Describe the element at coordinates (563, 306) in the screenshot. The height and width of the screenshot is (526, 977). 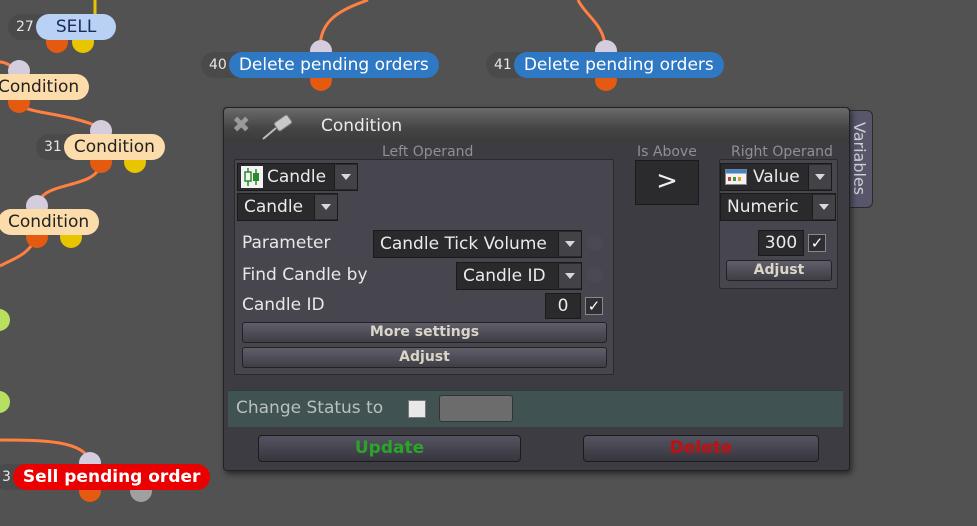
I see `candle-id-input: 0` at that location.